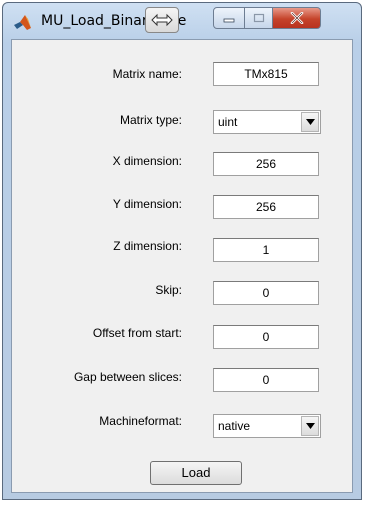 This screenshot has height=505, width=366. Describe the element at coordinates (147, 161) in the screenshot. I see `x-dimension-label: X dimension:` at that location.